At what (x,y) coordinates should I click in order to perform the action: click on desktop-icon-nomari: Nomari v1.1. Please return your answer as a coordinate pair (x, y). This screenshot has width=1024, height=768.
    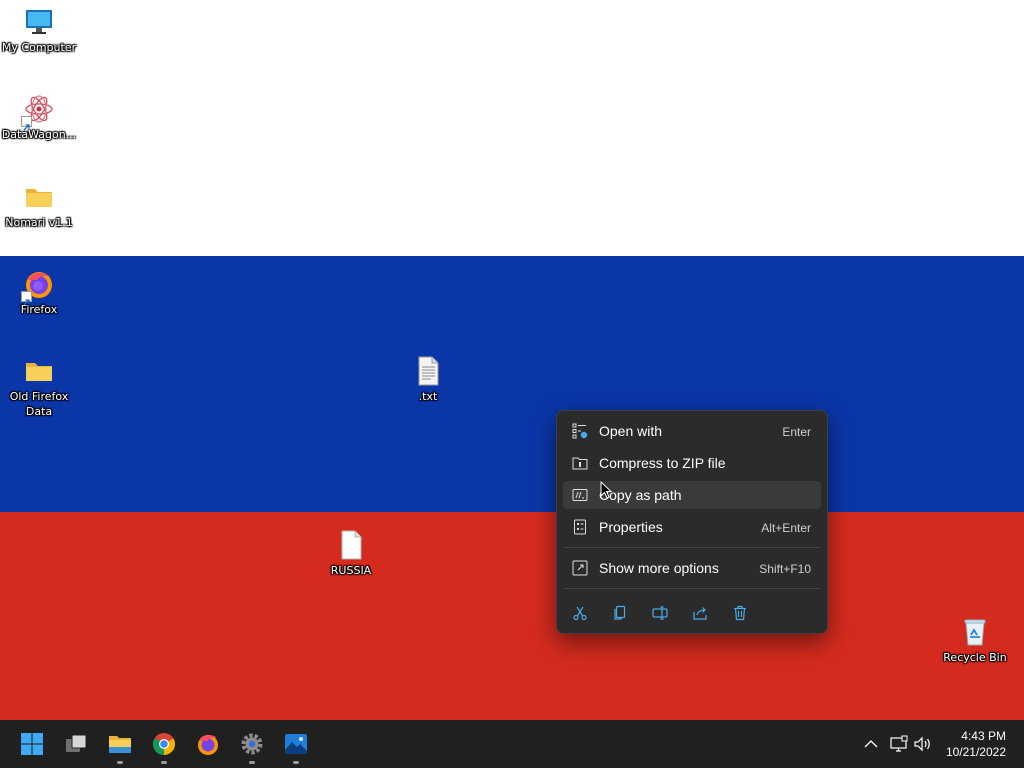
    Looking at the image, I should click on (39, 205).